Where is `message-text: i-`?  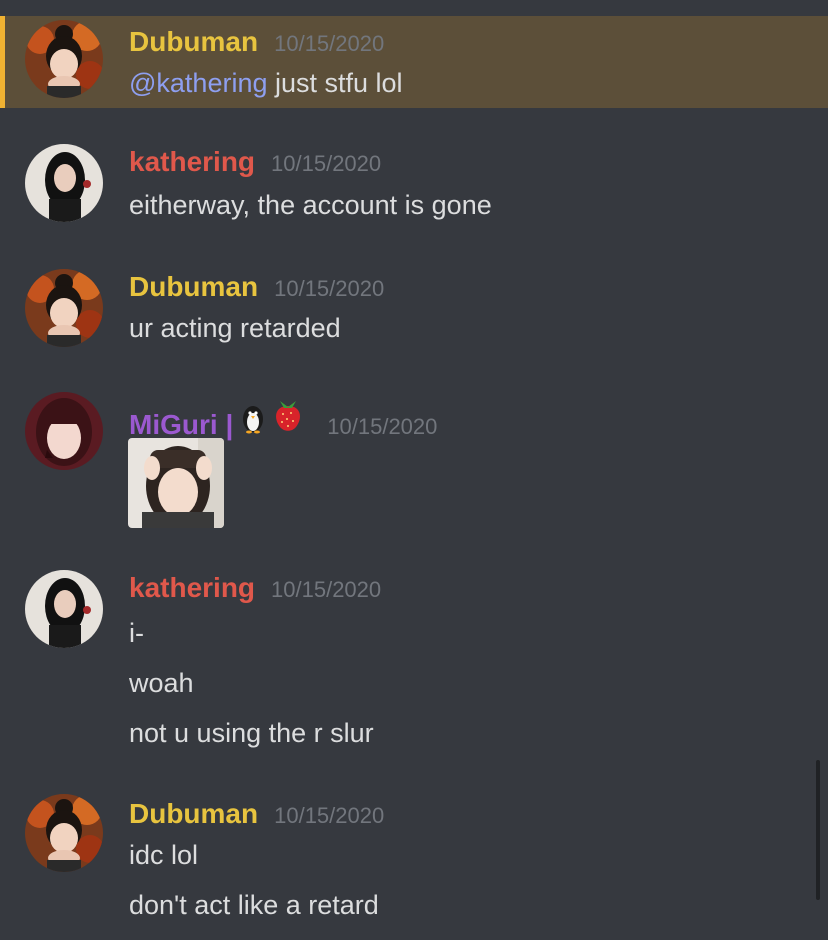 message-text: i- is located at coordinates (136, 633).